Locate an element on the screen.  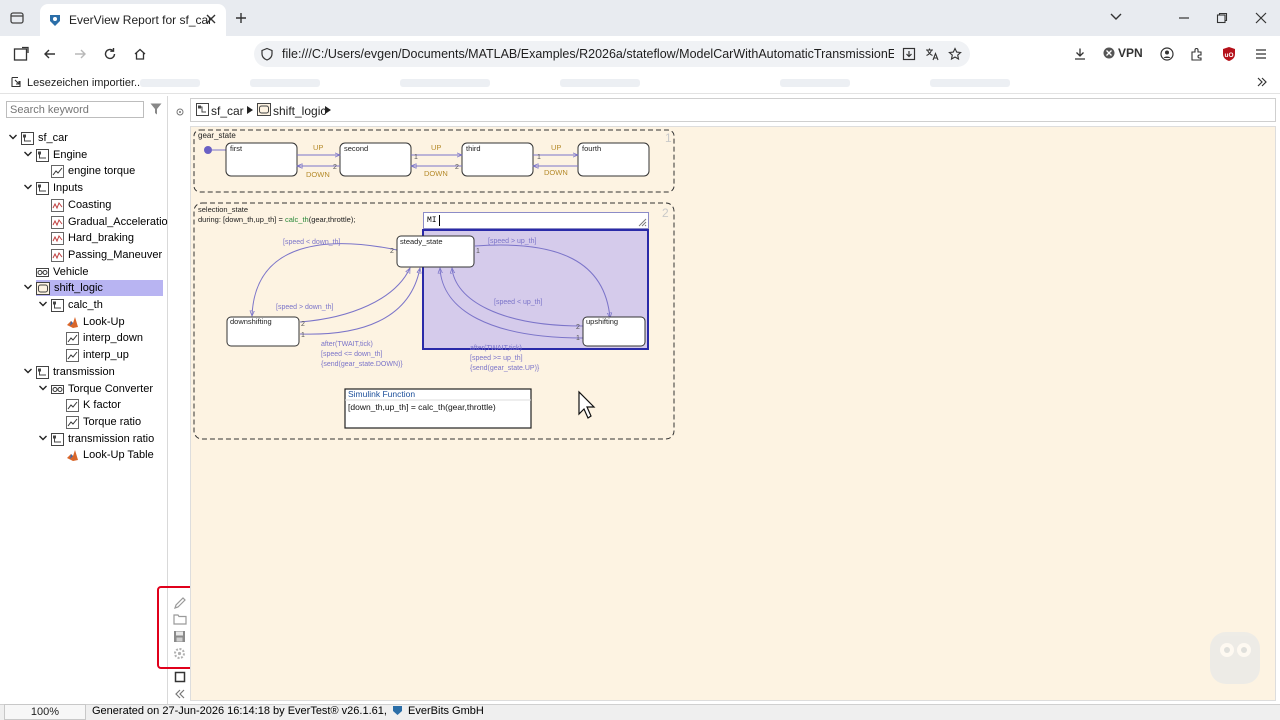
after-down-label-3: {send(gear_state.DOWN)} is located at coordinates (362, 364).